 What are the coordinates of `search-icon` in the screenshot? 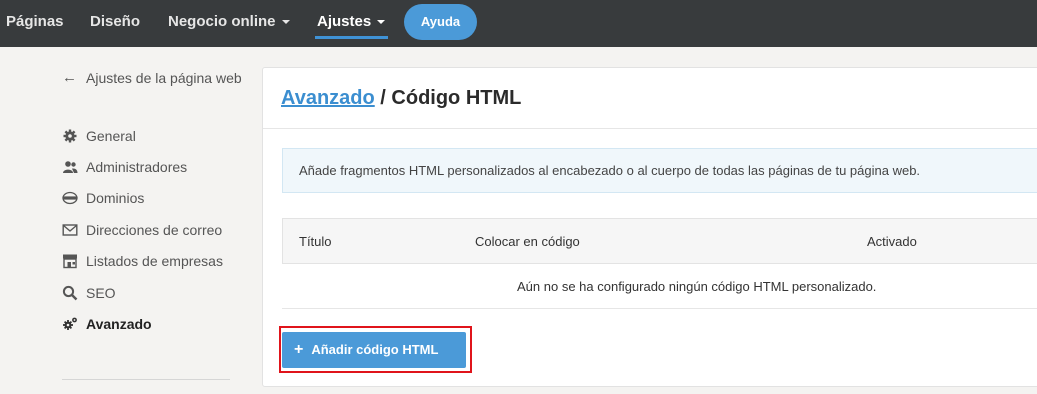 It's located at (70, 293).